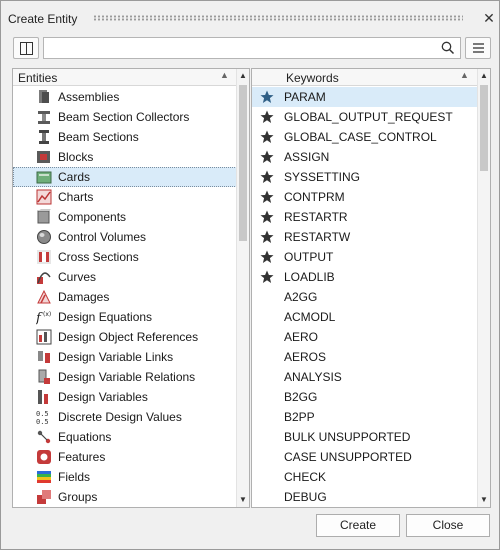 Image resolution: width=500 pixels, height=550 pixels. I want to click on panel-toggle-button, so click(26, 48).